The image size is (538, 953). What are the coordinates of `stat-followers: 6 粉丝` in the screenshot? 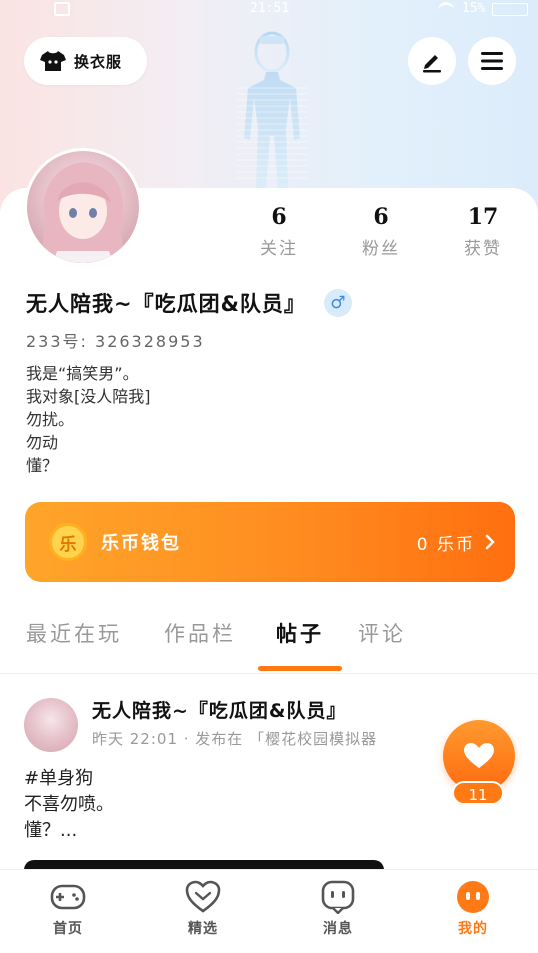 It's located at (381, 231).